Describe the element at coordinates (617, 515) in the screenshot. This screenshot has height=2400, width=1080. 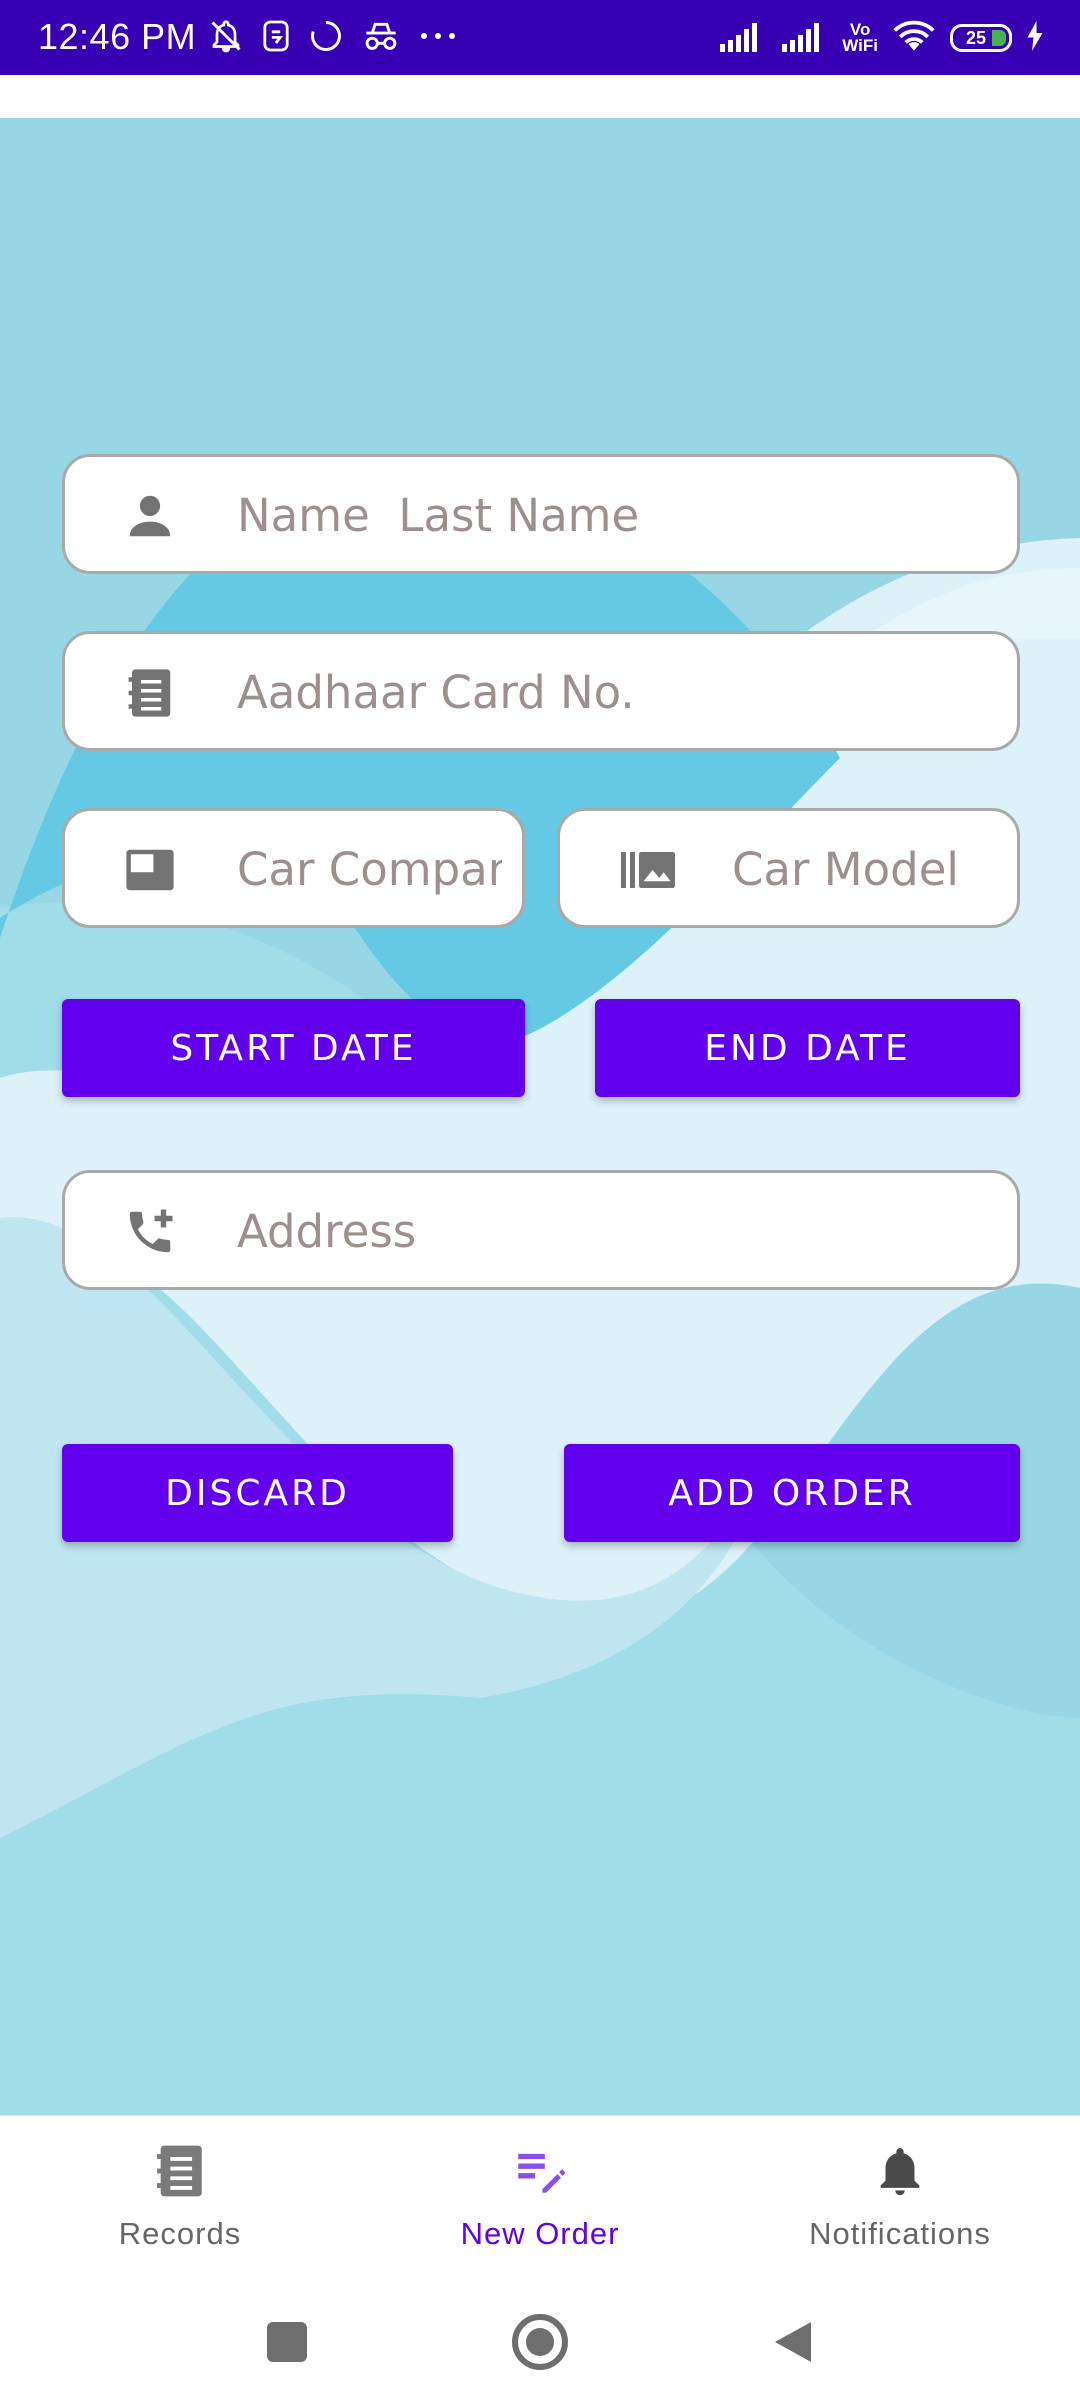
I see `name-input` at that location.